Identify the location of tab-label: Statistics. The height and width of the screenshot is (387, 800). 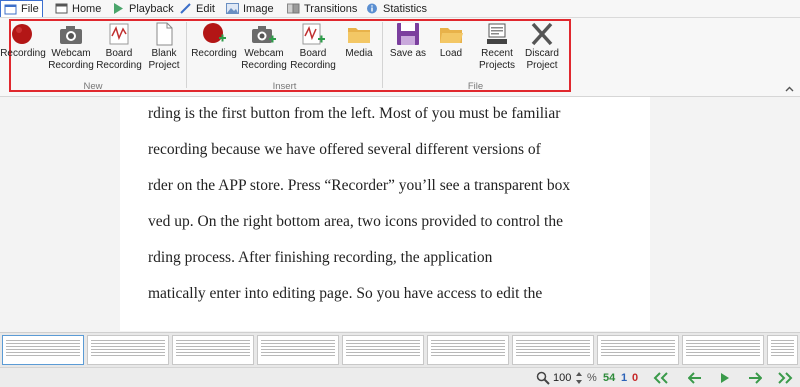
(405, 8).